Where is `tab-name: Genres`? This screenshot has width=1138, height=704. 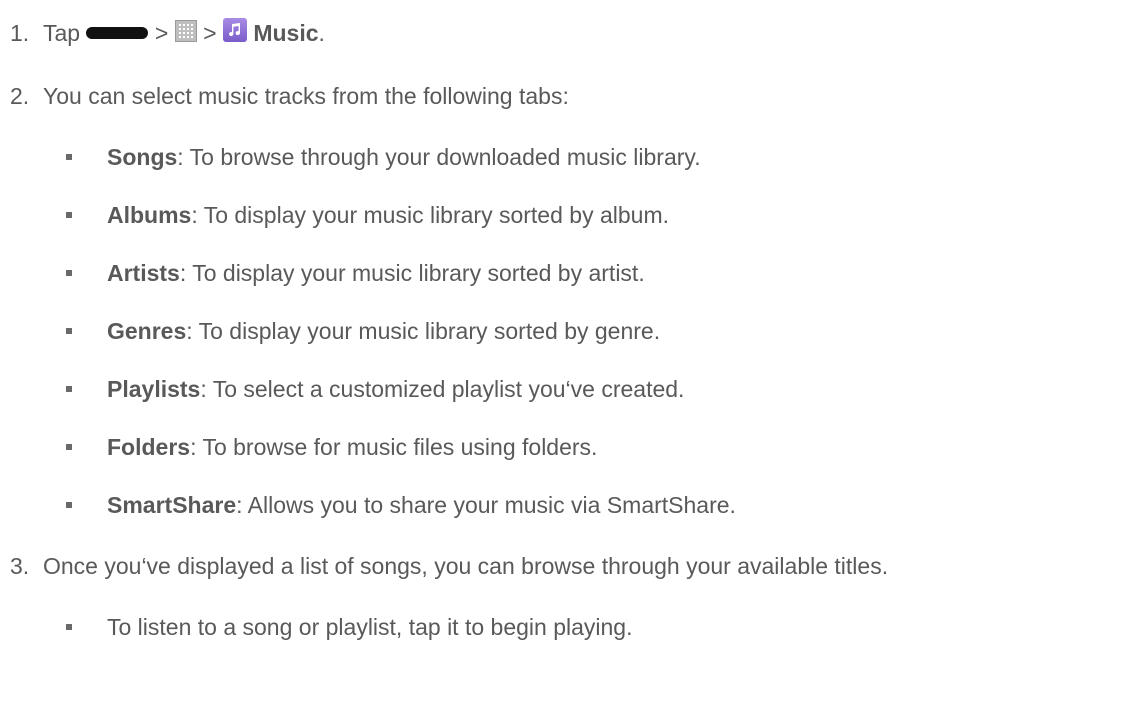 tab-name: Genres is located at coordinates (147, 331).